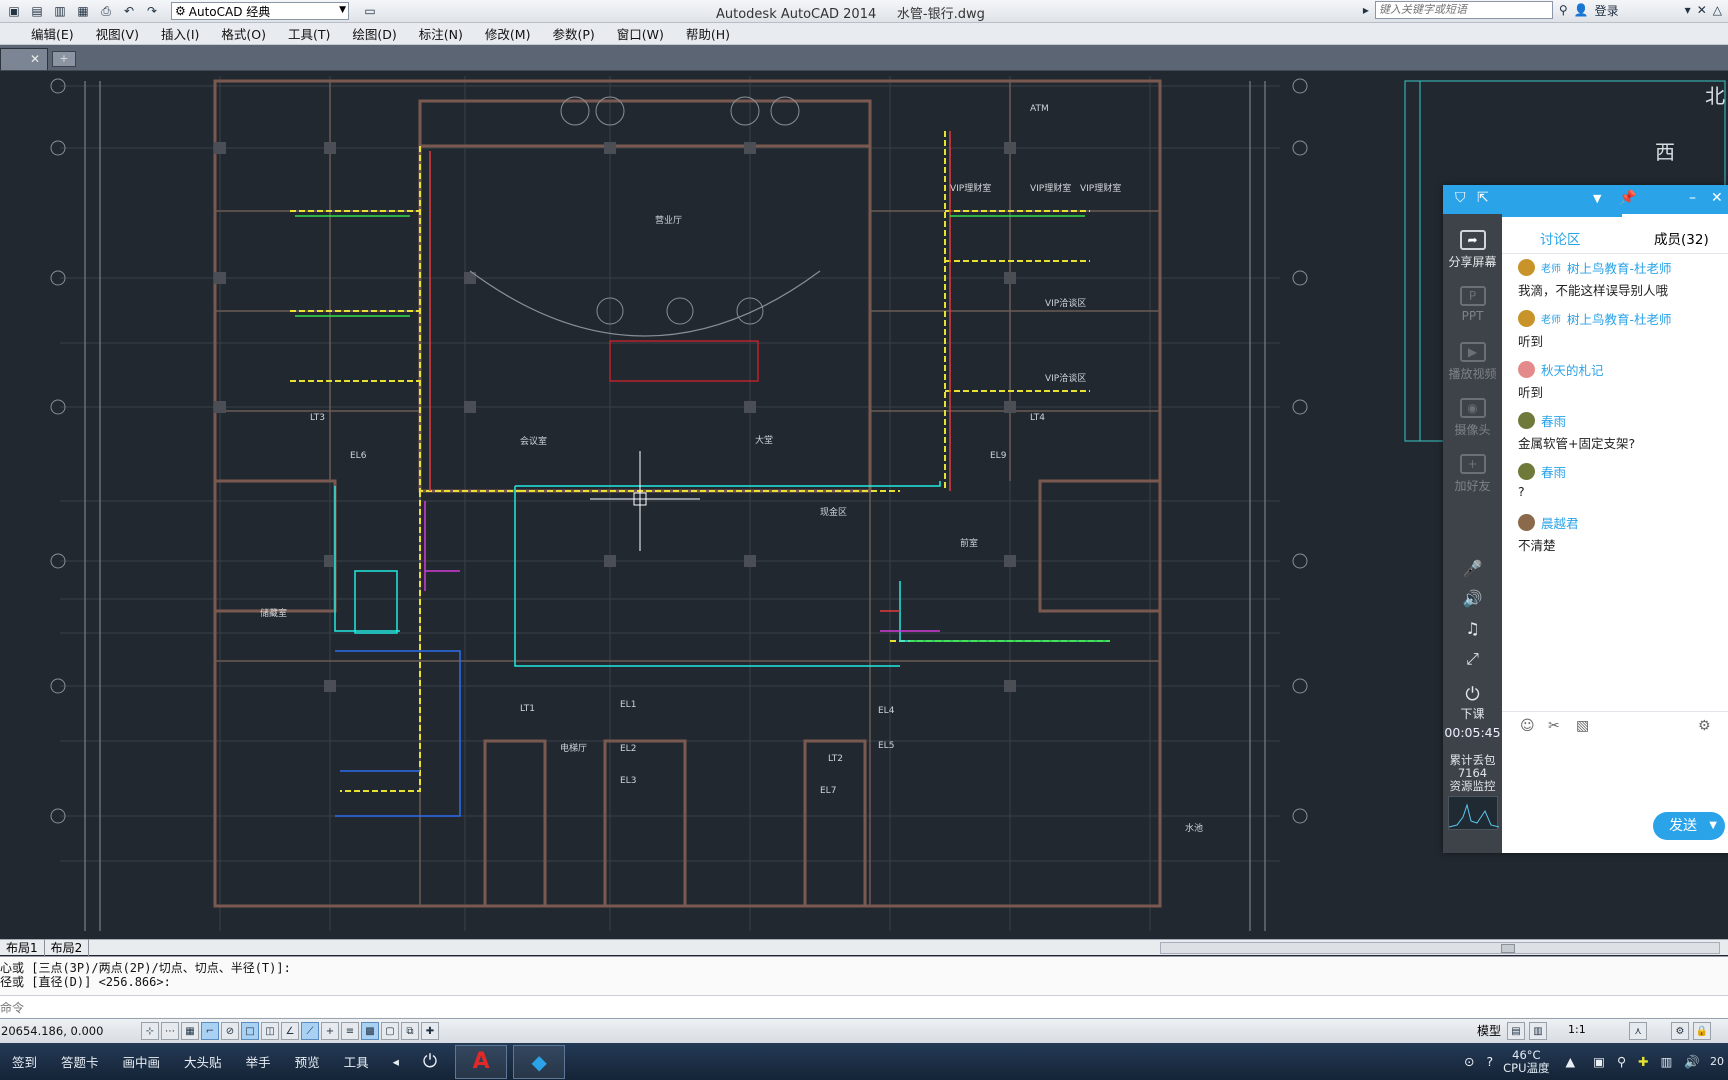 The image size is (1728, 1080). Describe the element at coordinates (129, 11) in the screenshot. I see `undo-icon: ↶` at that location.